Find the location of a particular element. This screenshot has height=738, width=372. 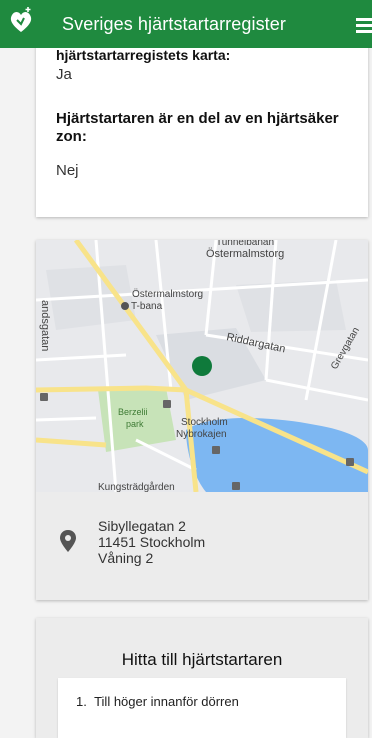

directions-title: Hitta till hjärtstartaren is located at coordinates (202, 659).